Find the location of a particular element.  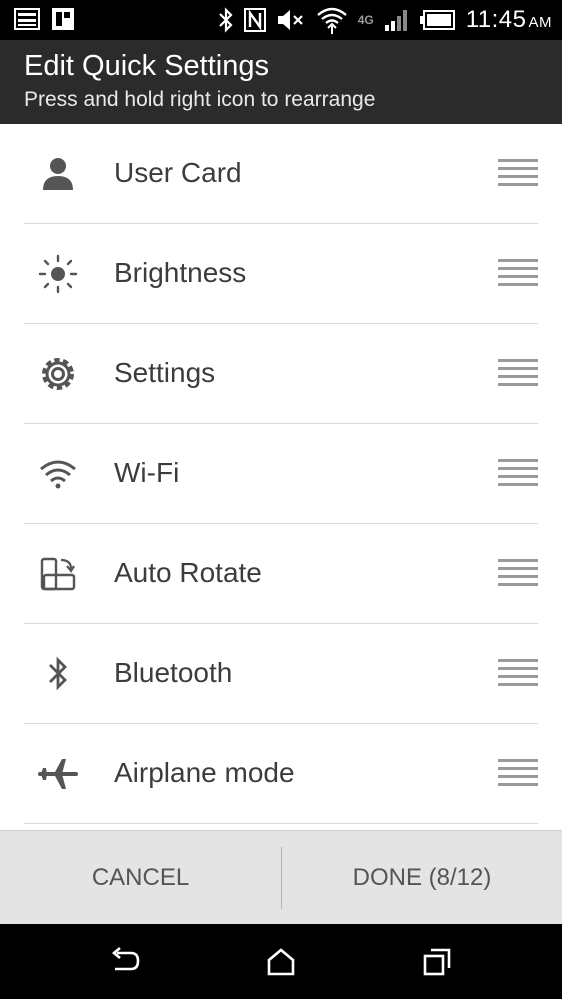

list-item-airplane-mode: Airplane mode is located at coordinates (281, 774).